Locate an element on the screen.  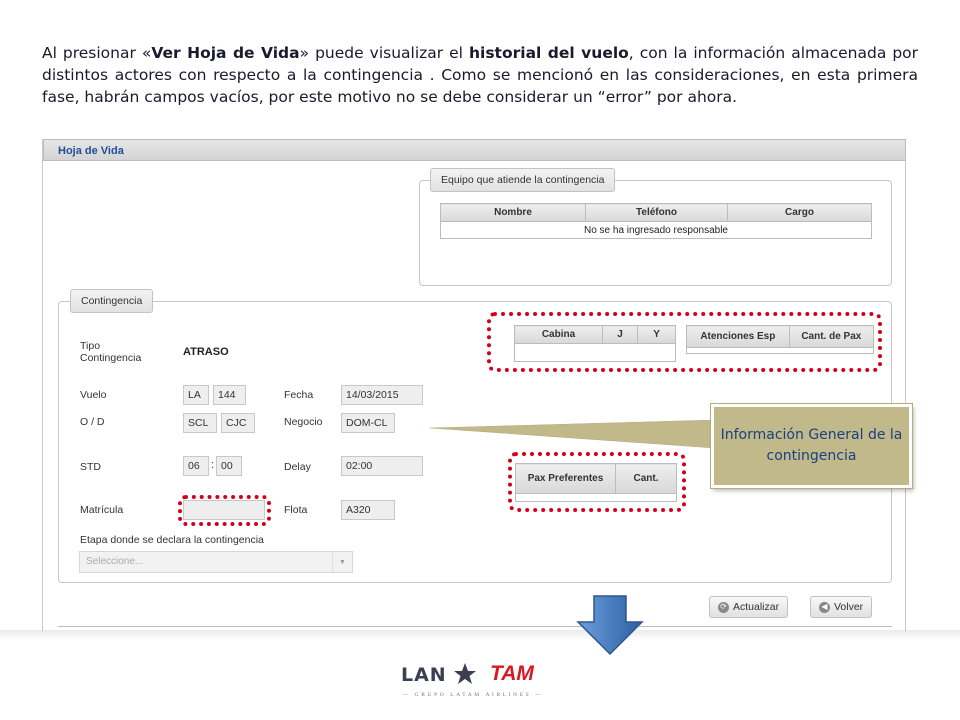
vuelo-label: Vuelo is located at coordinates (93, 395).